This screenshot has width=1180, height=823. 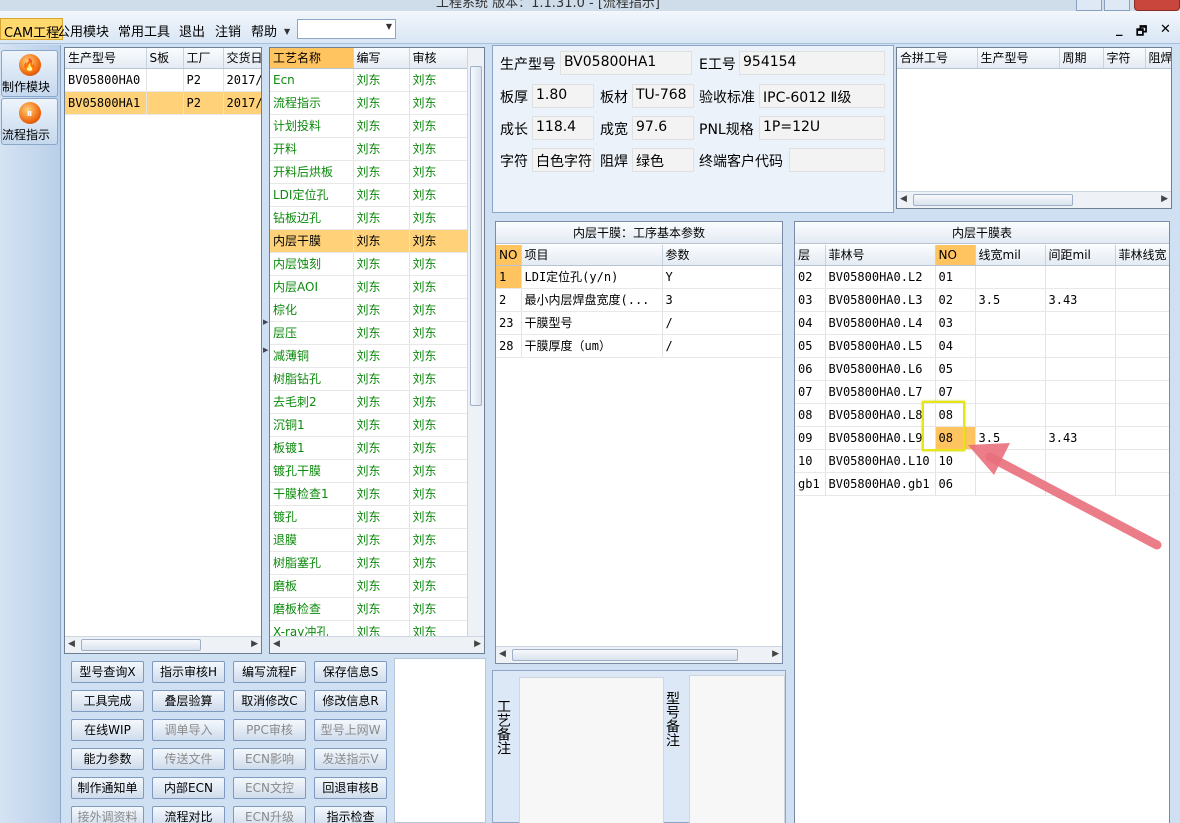 I want to click on minimize-icon: _, so click(x=1119, y=29).